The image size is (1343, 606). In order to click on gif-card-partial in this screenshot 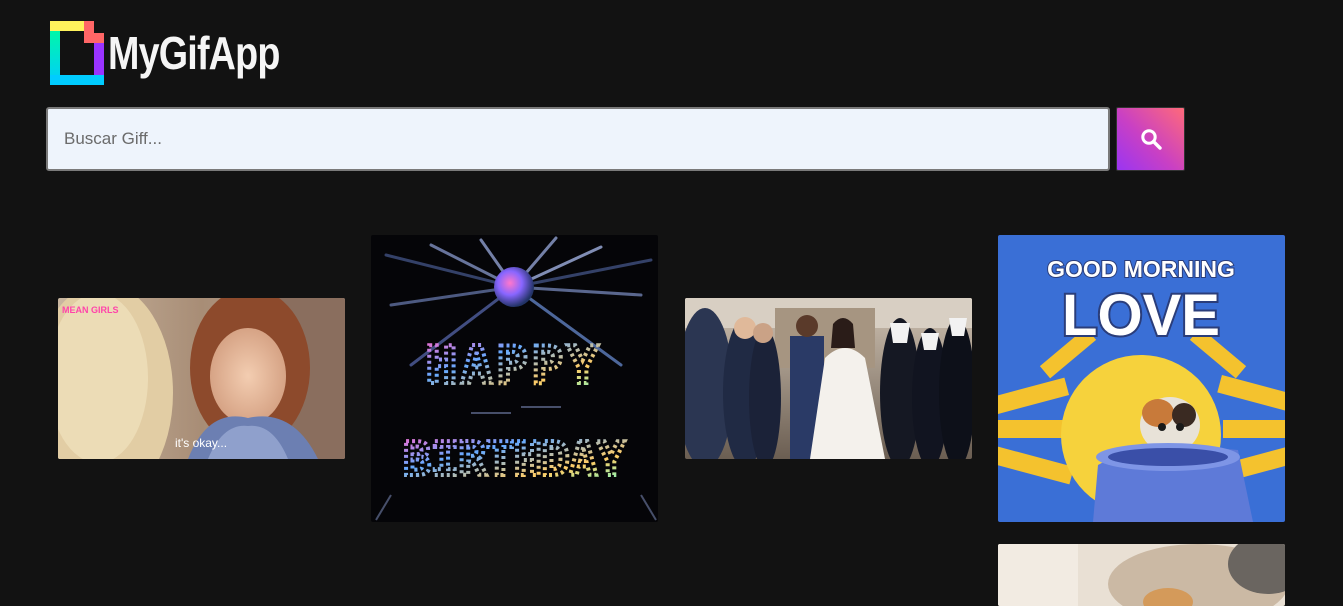, I will do `click(1141, 575)`.